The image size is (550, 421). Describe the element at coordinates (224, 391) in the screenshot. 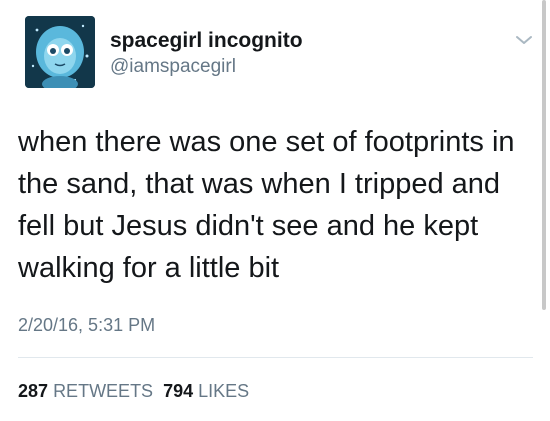

I see `likes-label: LIKES` at that location.